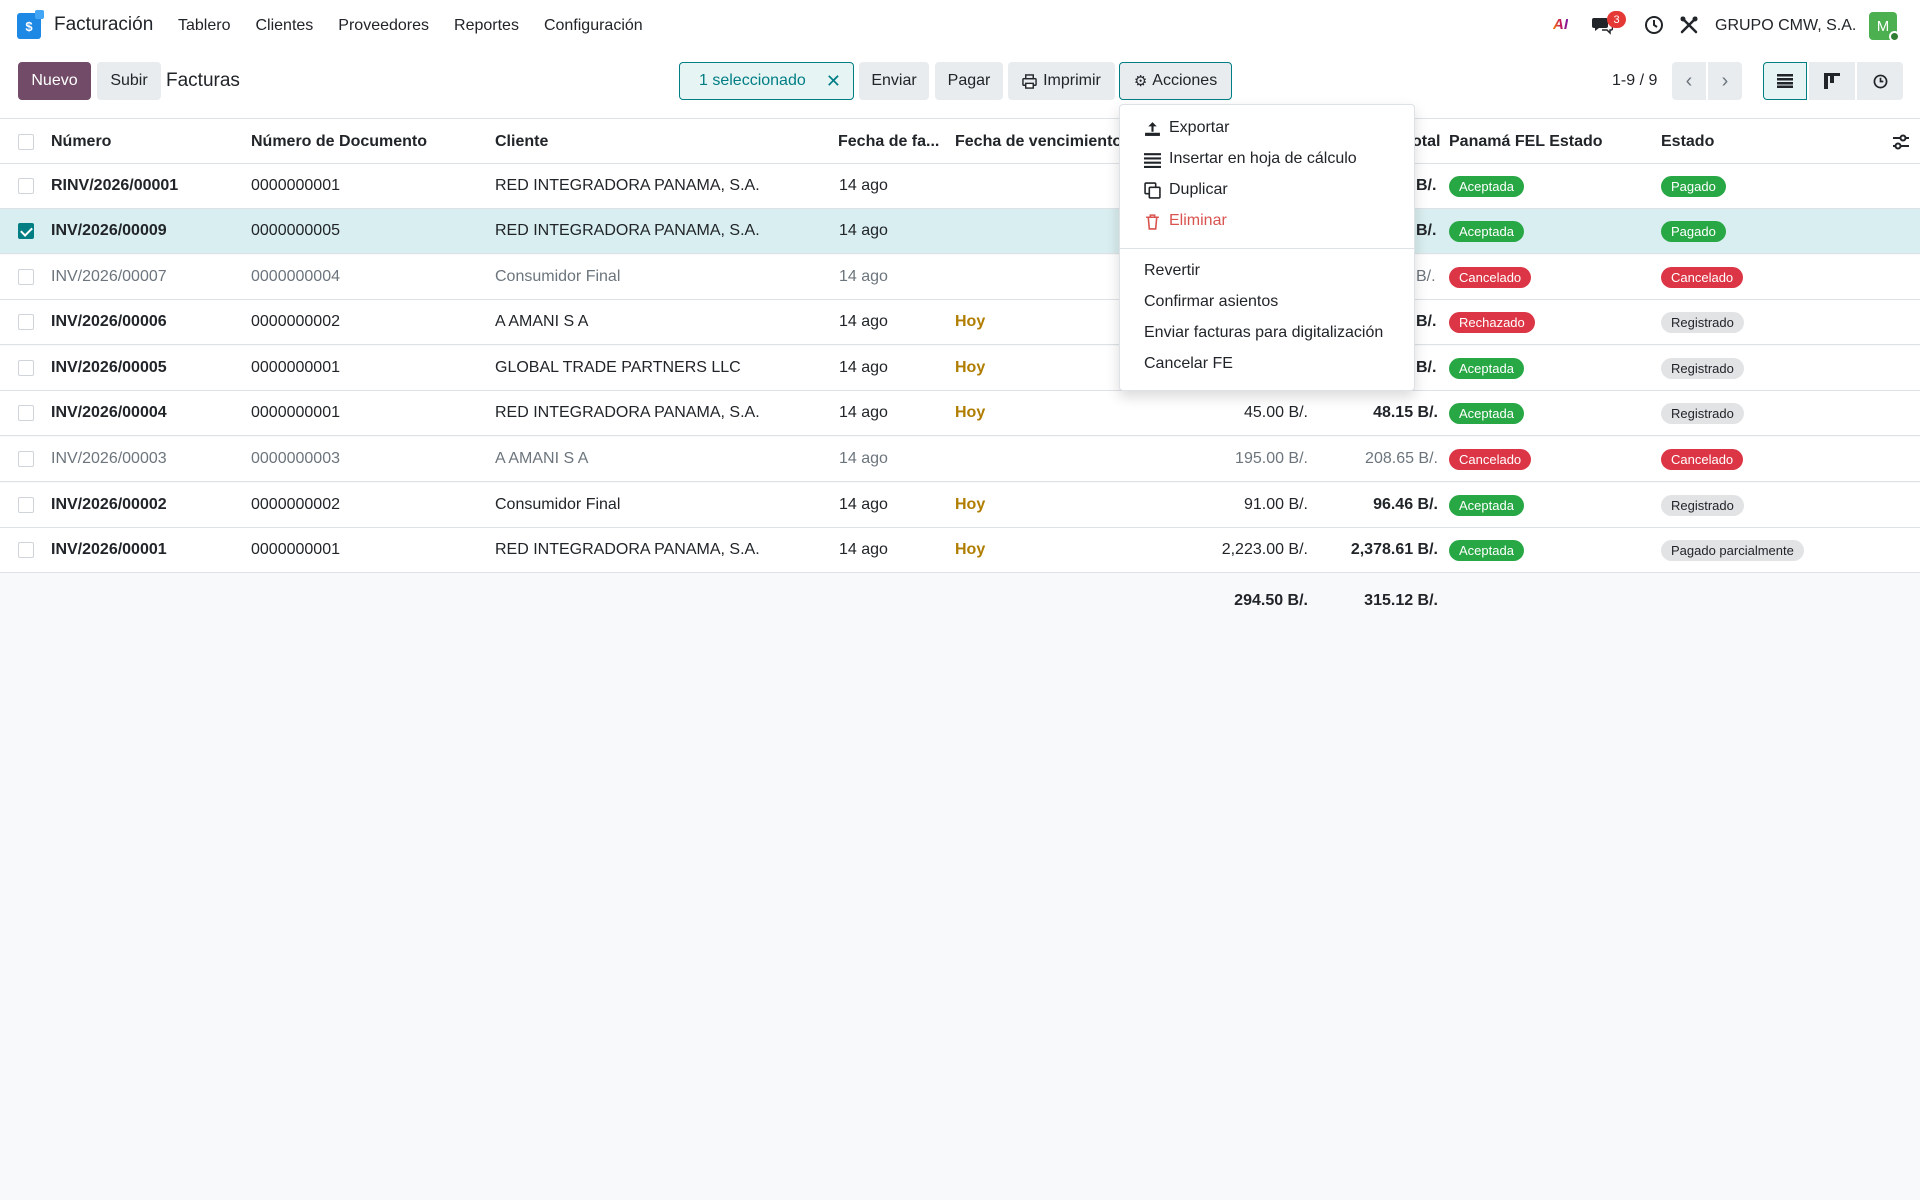  Describe the element at coordinates (1175, 81) in the screenshot. I see `actions-button: ⚙ Acciones` at that location.